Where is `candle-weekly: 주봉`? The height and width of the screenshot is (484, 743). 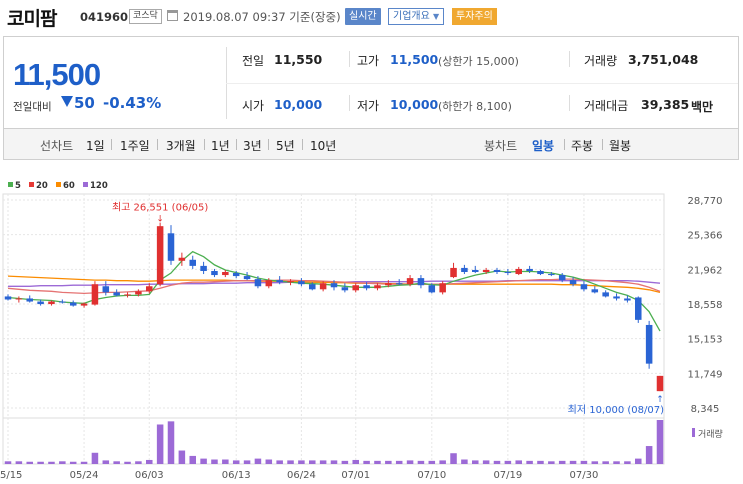
candle-weekly: 주봉 is located at coordinates (582, 145).